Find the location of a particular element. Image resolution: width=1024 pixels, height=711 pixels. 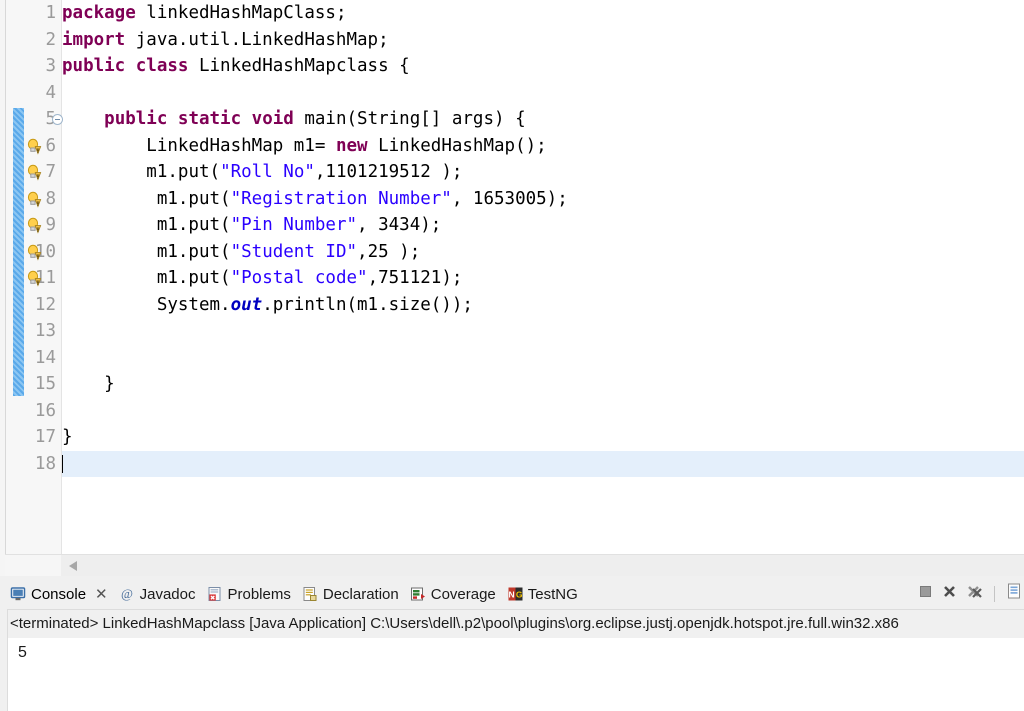

code-token: } is located at coordinates (88, 384).